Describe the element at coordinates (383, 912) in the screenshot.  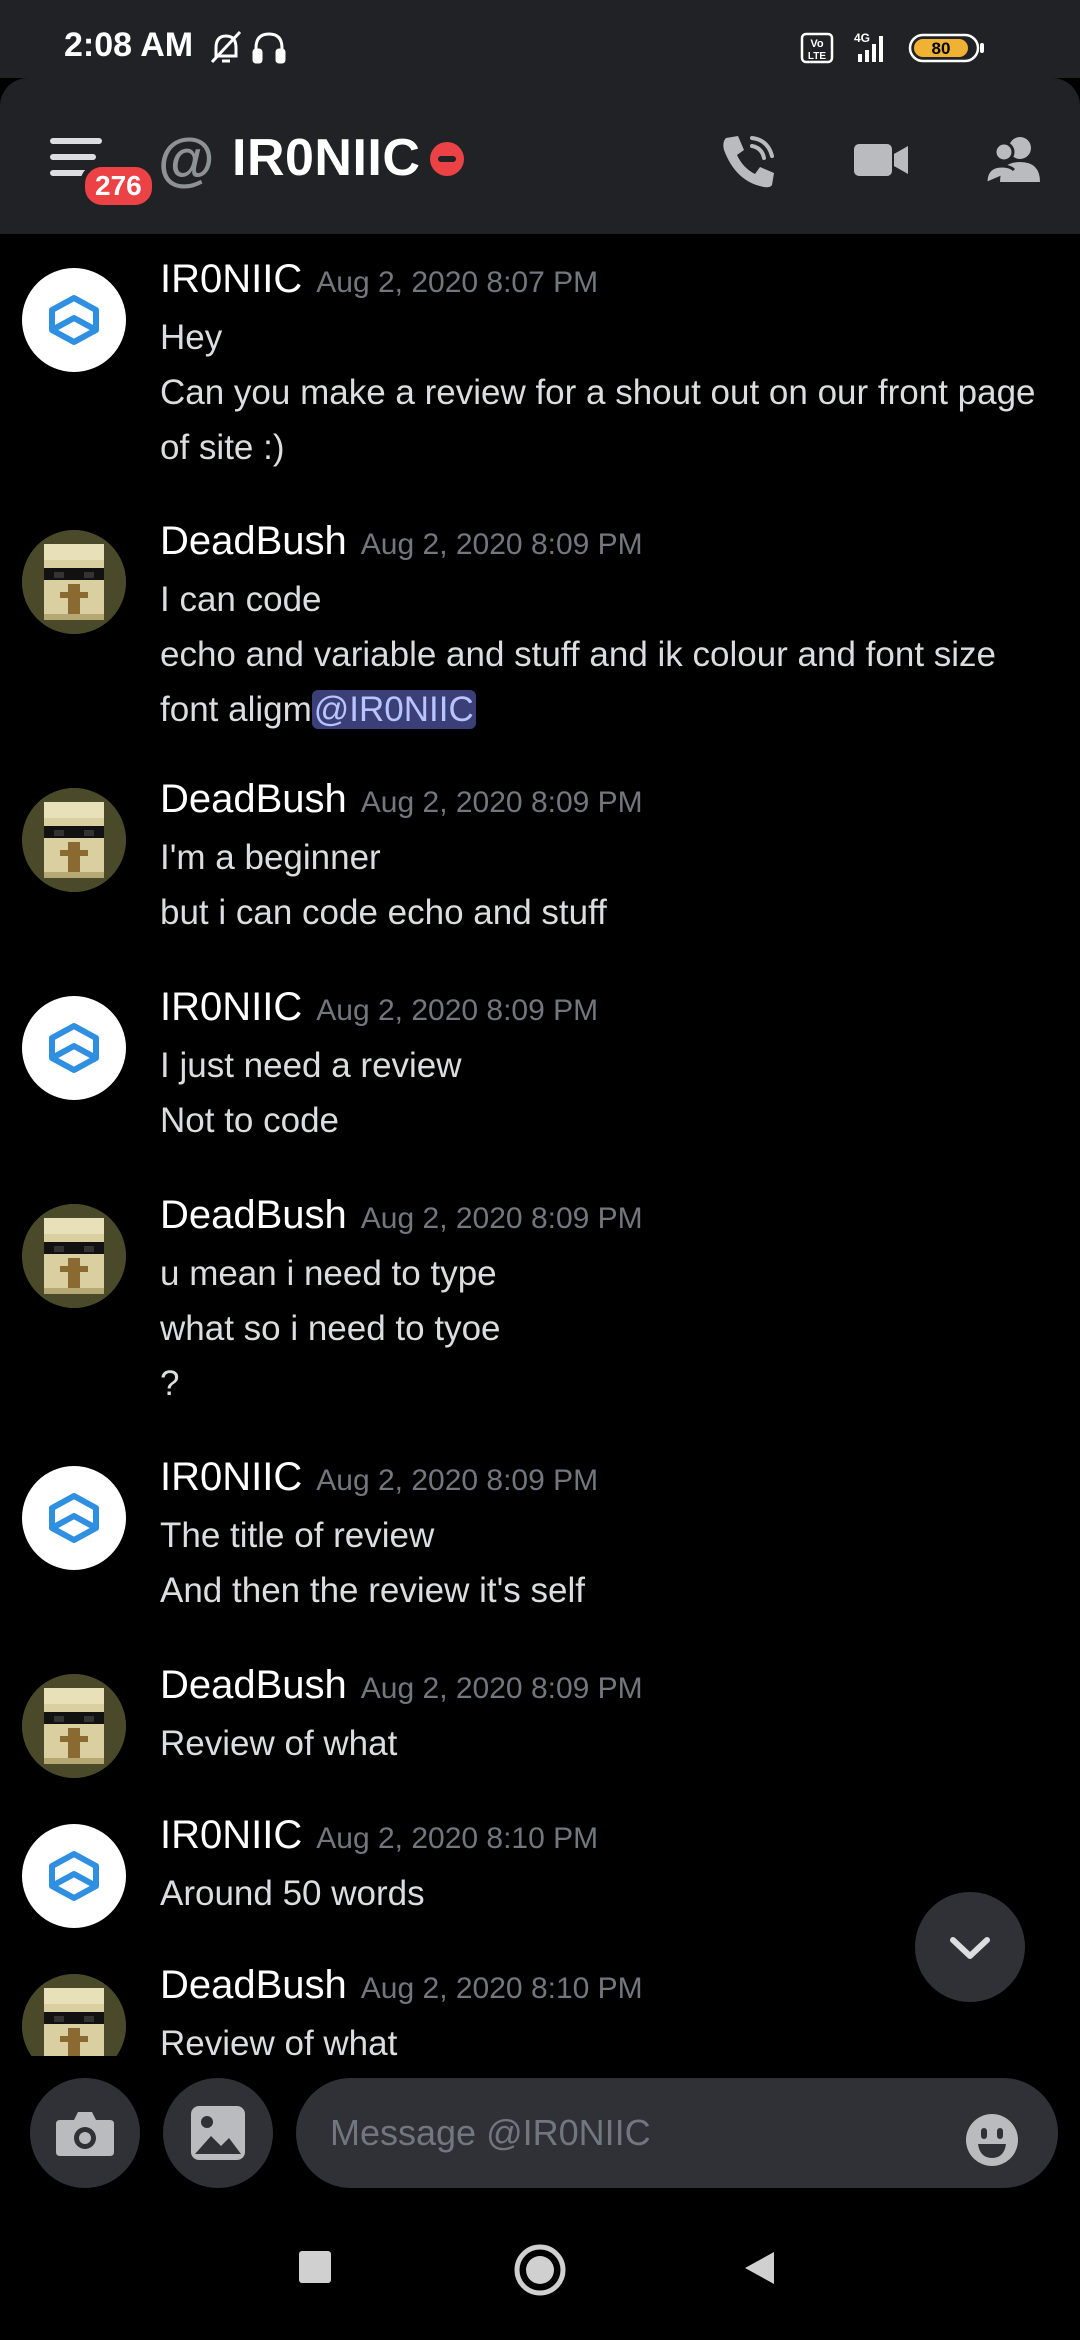
I see `message-line: but i can code echo and stuff` at that location.